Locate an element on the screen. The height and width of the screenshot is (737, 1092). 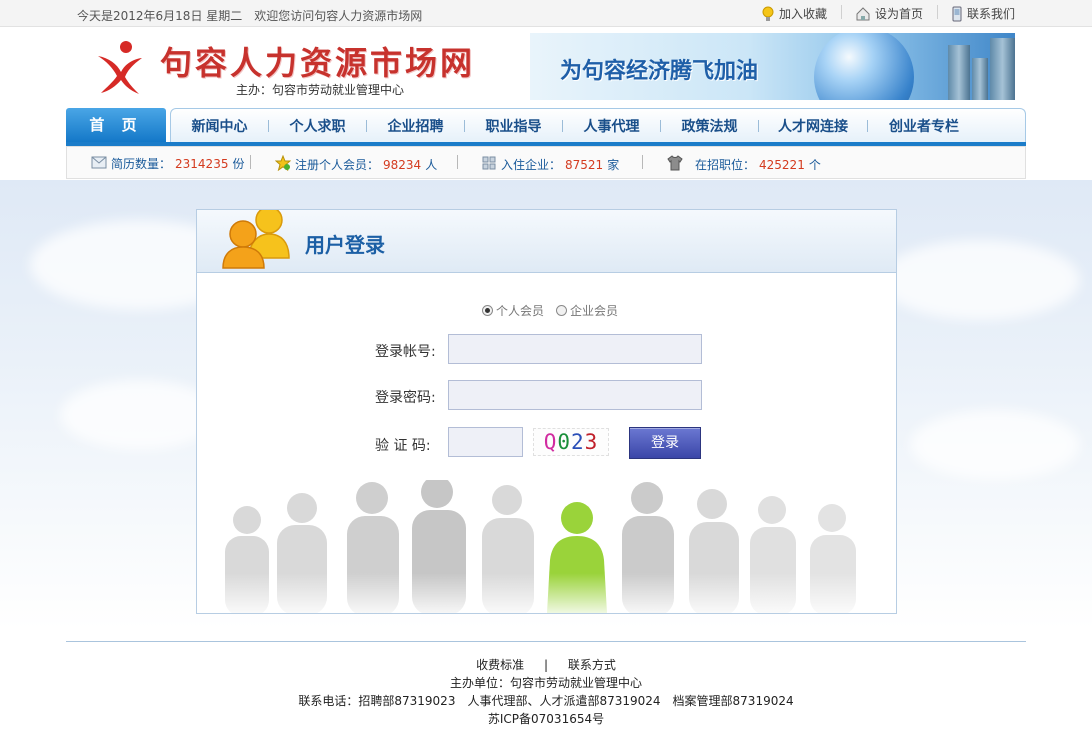
footer-icp: 苏ICP备07031654号 is located at coordinates (546, 719).